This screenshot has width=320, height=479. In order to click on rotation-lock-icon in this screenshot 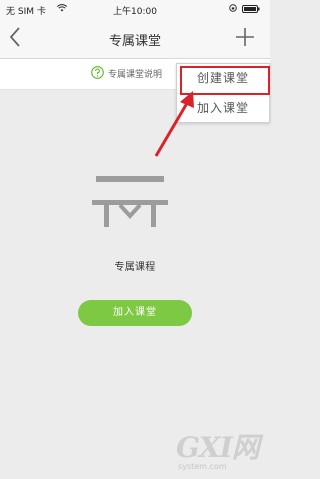, I will do `click(233, 8)`.